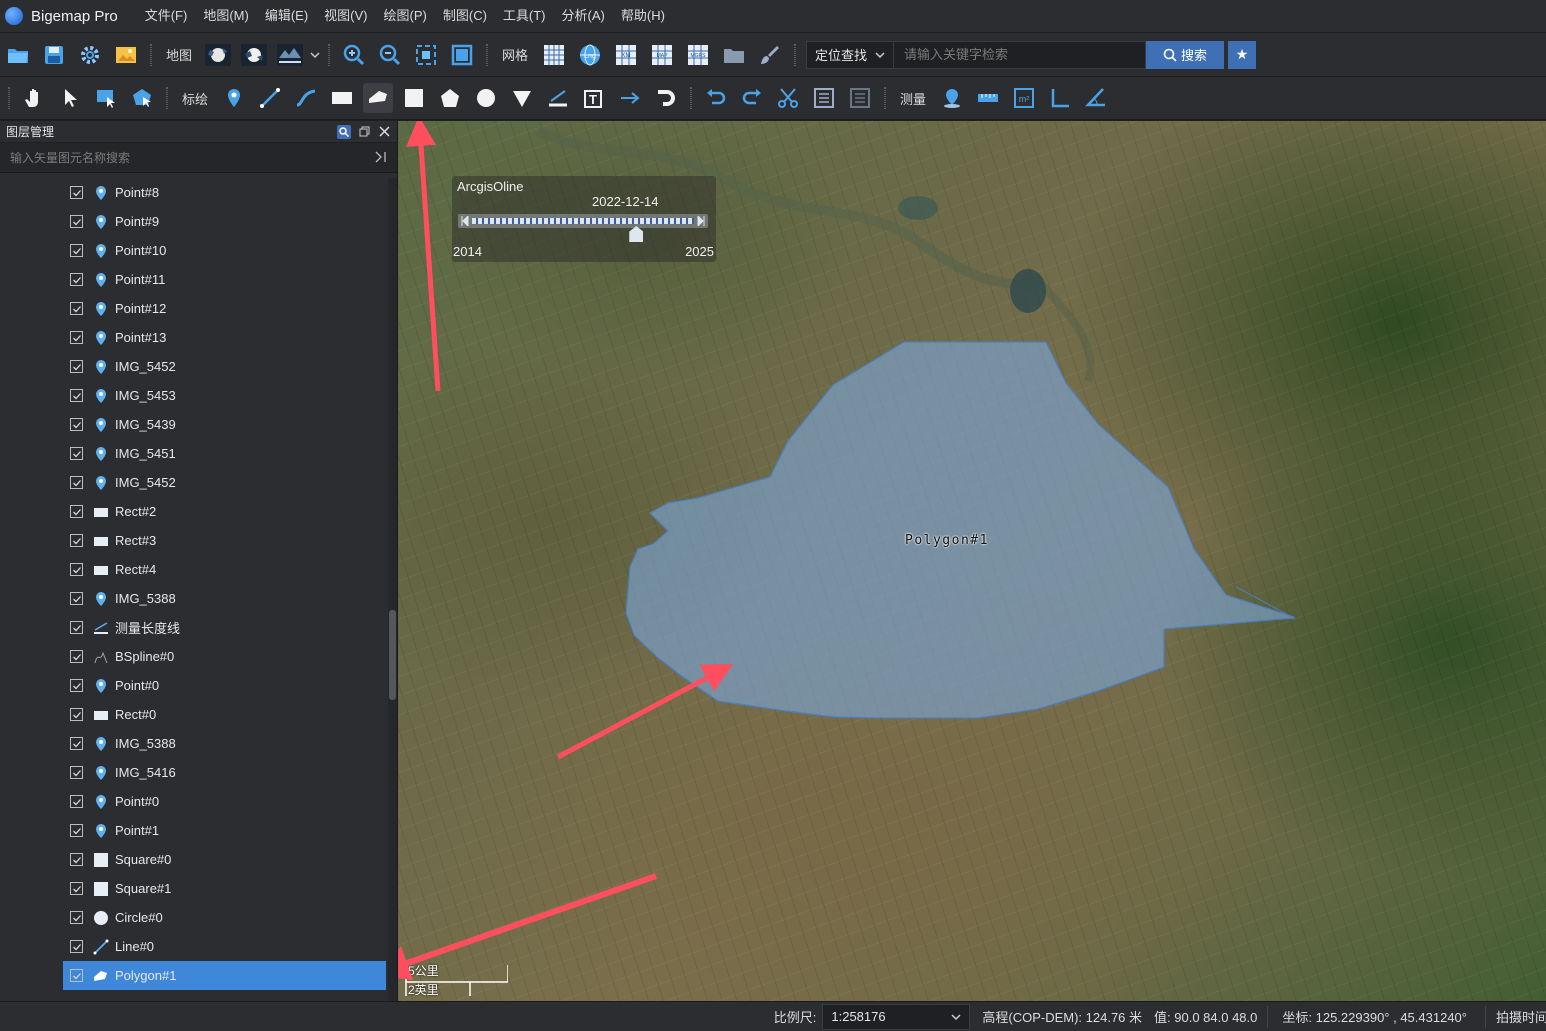 The height and width of the screenshot is (1031, 1546). What do you see at coordinates (1096, 98) in the screenshot?
I see `measure-angle-icon` at bounding box center [1096, 98].